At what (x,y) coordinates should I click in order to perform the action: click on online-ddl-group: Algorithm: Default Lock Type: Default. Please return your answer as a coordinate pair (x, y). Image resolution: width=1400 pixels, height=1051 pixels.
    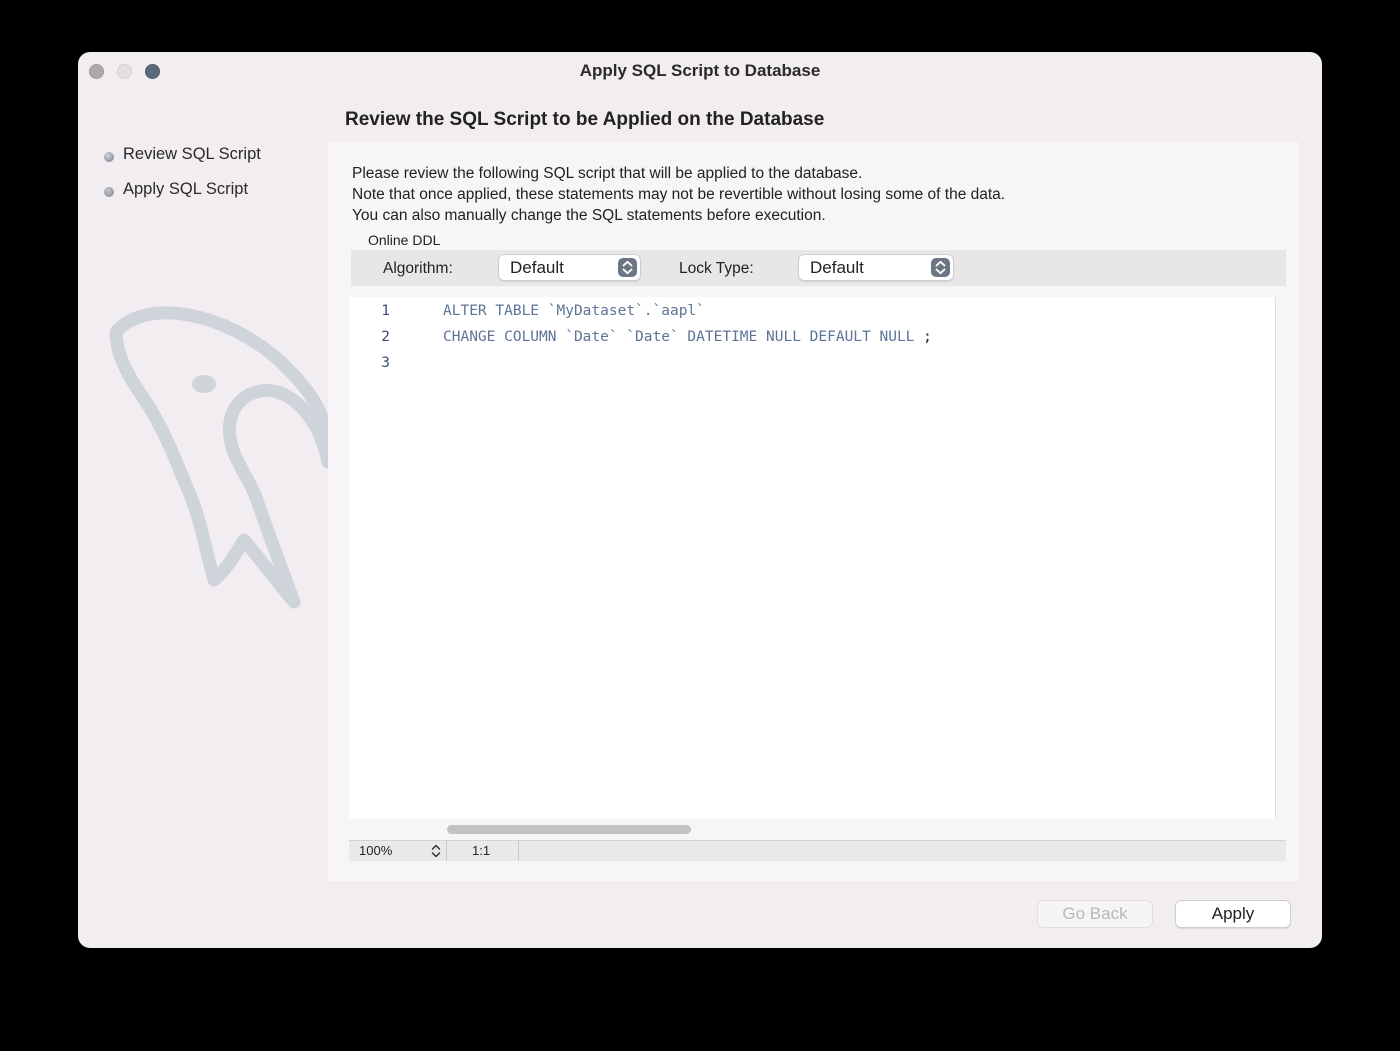
    Looking at the image, I should click on (818, 268).